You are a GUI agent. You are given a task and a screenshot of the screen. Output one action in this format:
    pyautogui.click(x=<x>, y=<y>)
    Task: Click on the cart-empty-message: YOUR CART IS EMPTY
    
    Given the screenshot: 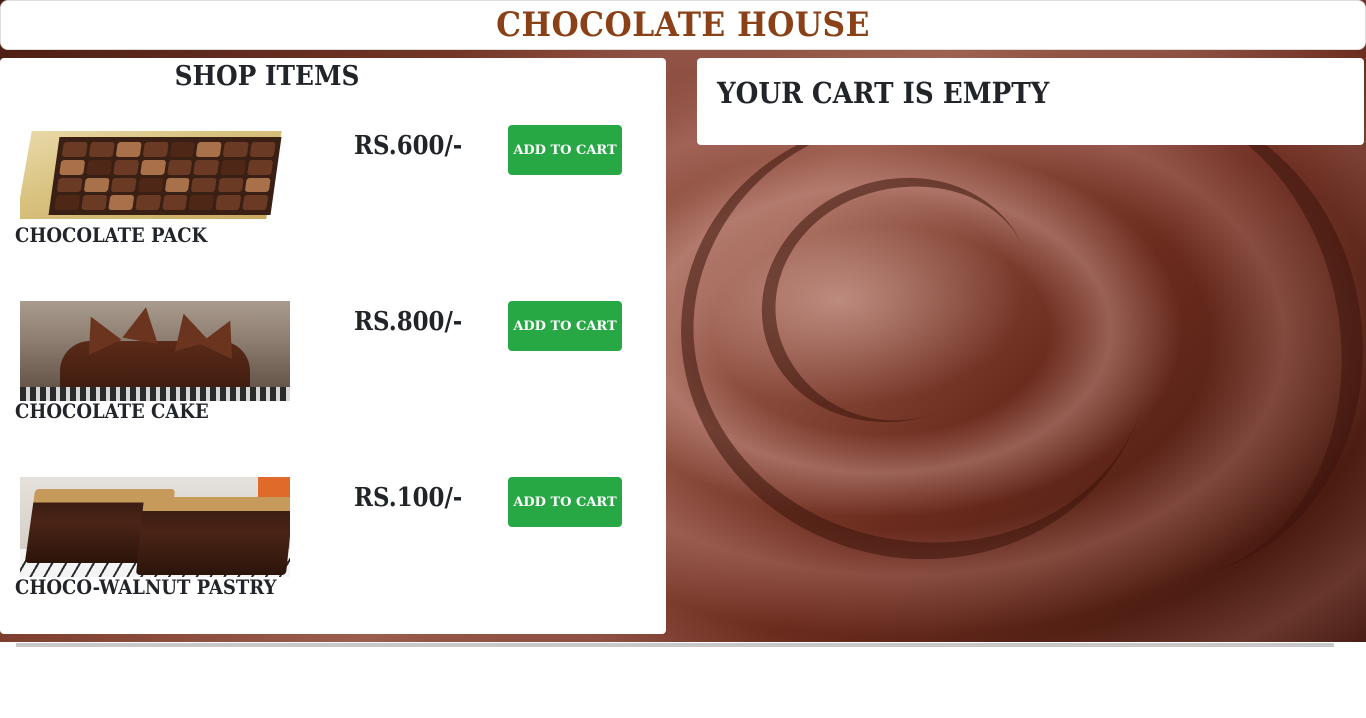 What is the action you would take?
    pyautogui.click(x=883, y=93)
    